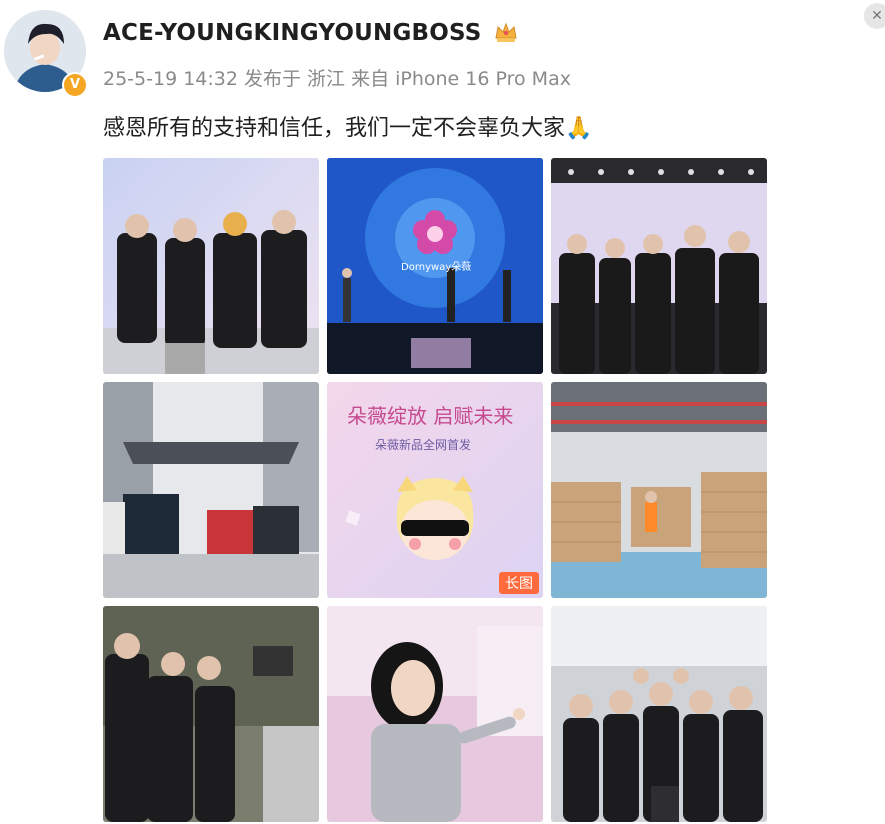 Image resolution: width=885 pixels, height=824 pixels. What do you see at coordinates (75, 85) in the screenshot?
I see `verified-badge-icon: V` at bounding box center [75, 85].